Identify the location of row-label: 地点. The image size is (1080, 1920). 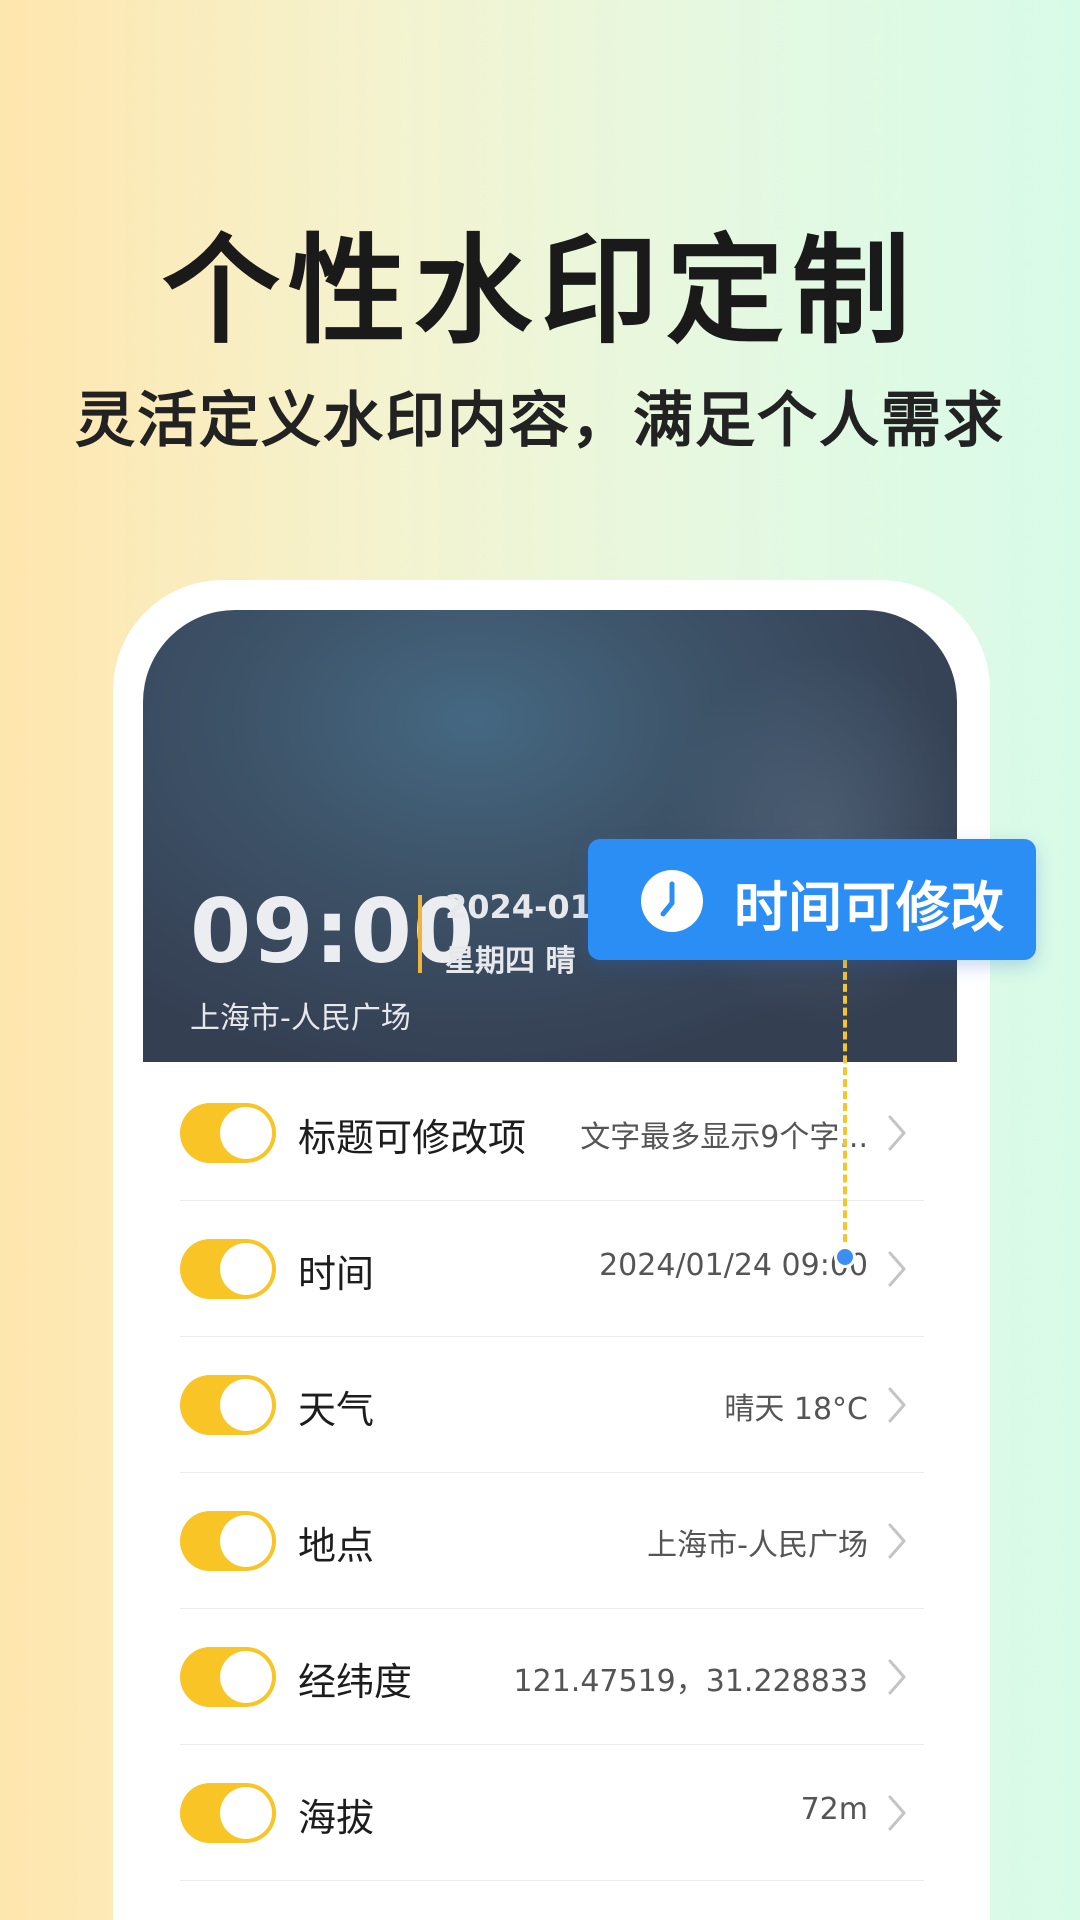
(336, 1546).